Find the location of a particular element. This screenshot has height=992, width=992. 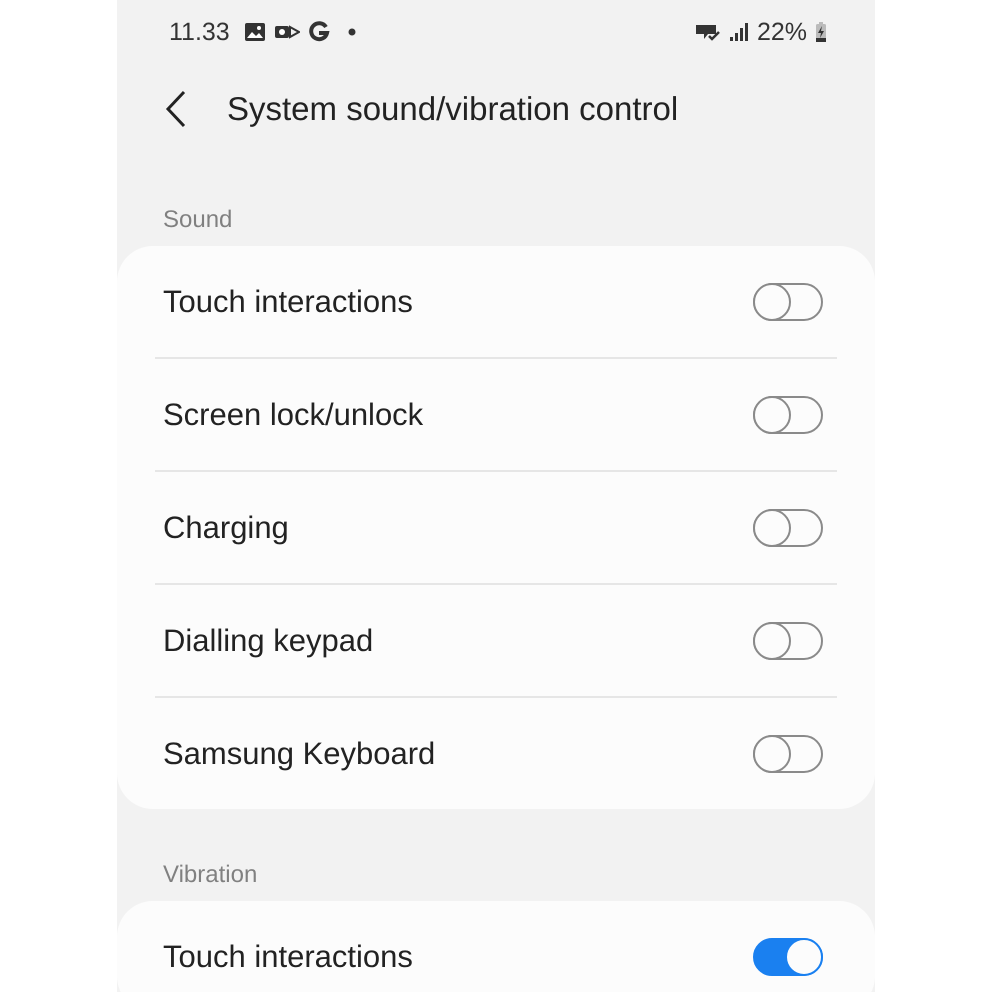

setting-label: Samsung Keyboard is located at coordinates (299, 754).